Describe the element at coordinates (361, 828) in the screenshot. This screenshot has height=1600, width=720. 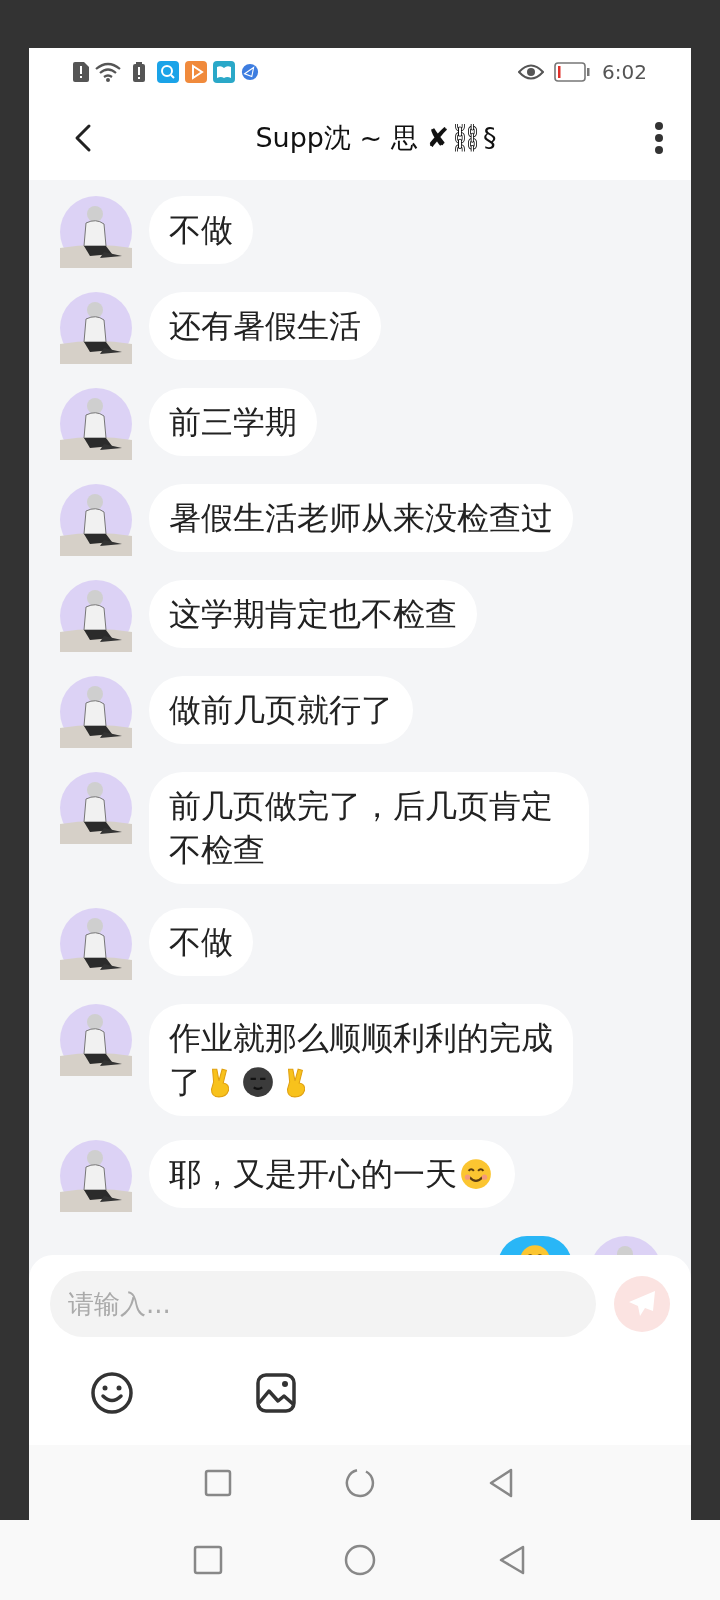
I see `message-text: 前几页做完了，后几页肯定不检查` at that location.